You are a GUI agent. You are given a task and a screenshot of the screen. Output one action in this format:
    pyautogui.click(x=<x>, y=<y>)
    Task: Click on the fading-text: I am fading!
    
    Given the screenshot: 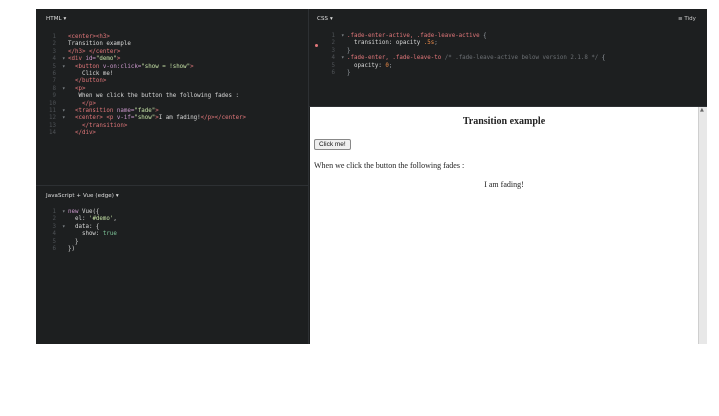 What is the action you would take?
    pyautogui.click(x=504, y=184)
    